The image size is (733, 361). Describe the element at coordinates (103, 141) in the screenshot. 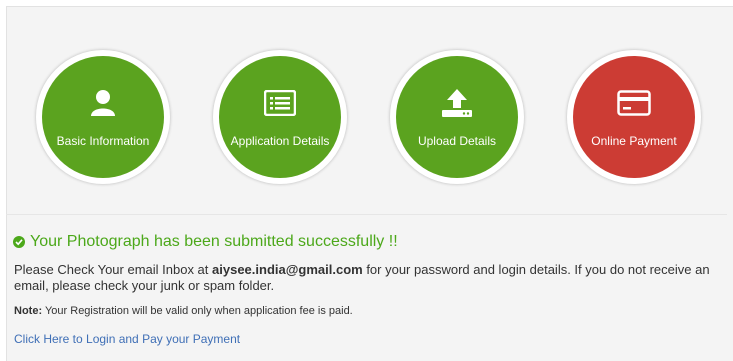

I see `step-label: Basic Information` at that location.